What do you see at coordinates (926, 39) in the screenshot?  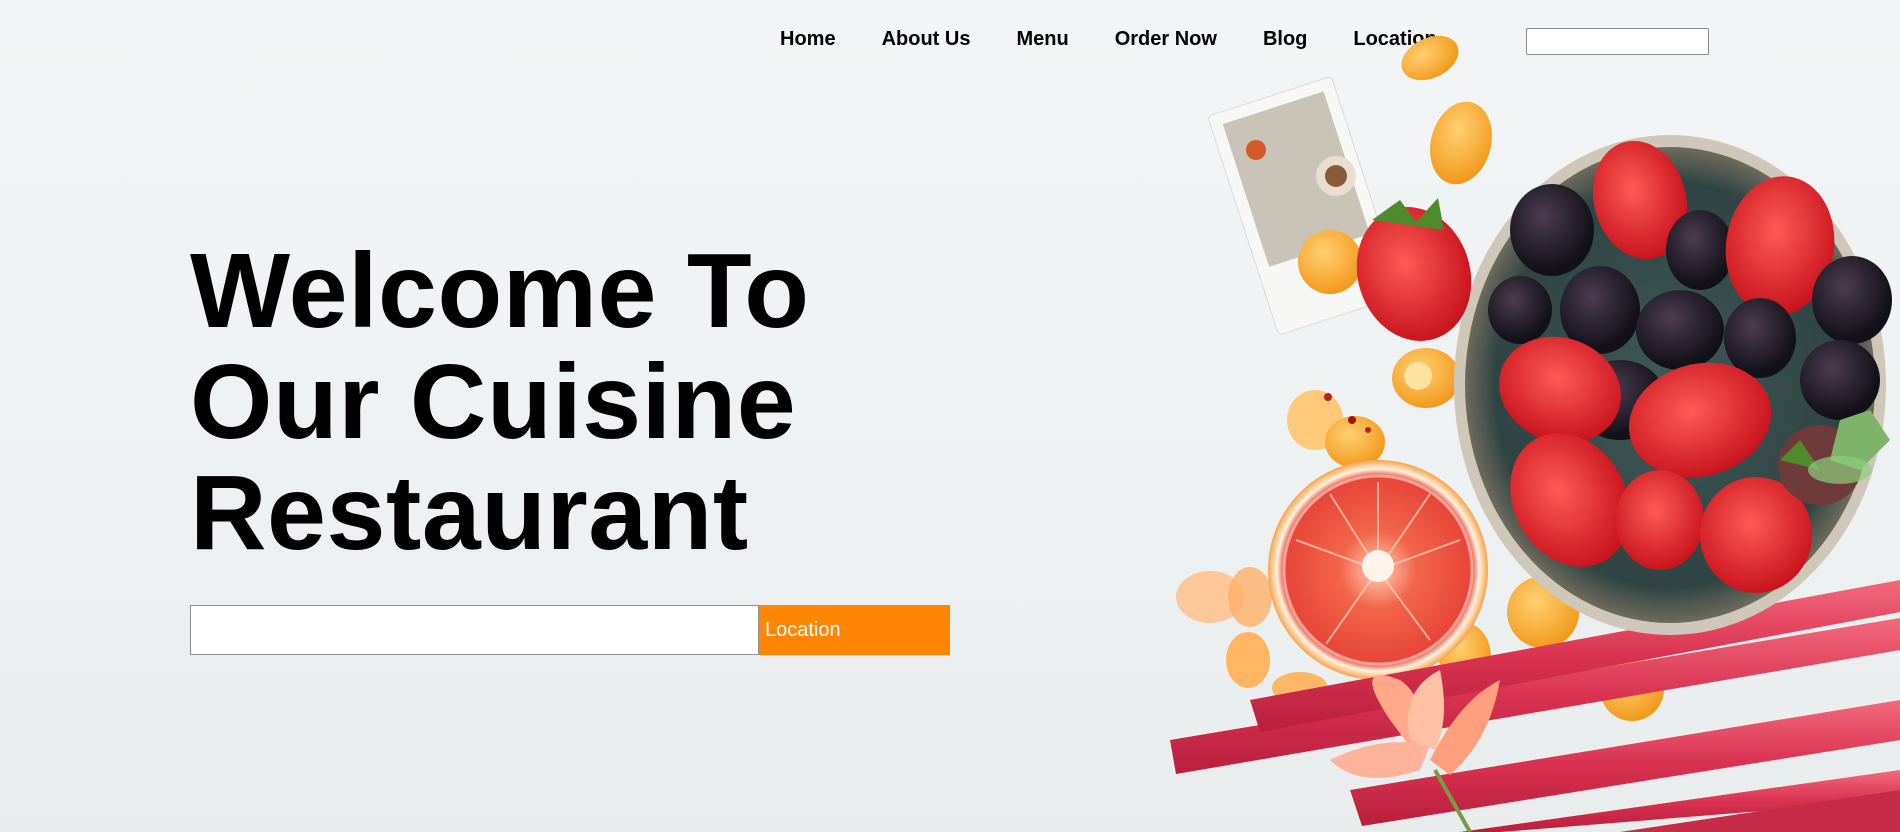 I see `nav-item-about-us: About Us` at bounding box center [926, 39].